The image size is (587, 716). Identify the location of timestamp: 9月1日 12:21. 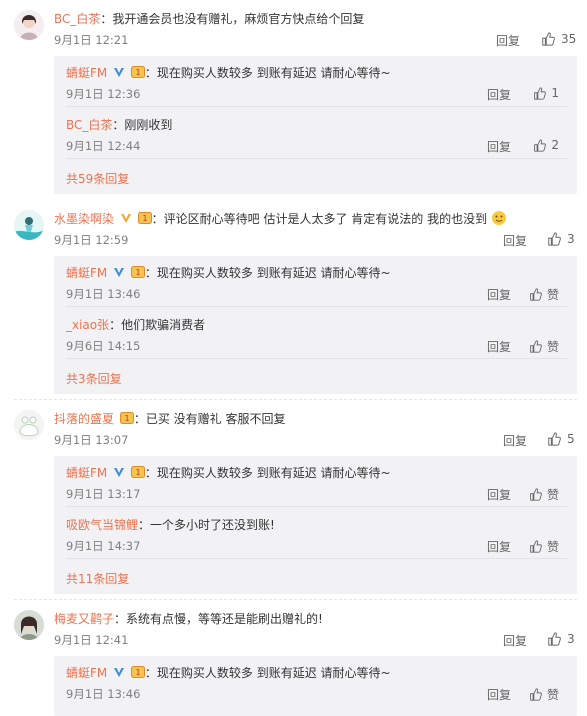
(91, 40).